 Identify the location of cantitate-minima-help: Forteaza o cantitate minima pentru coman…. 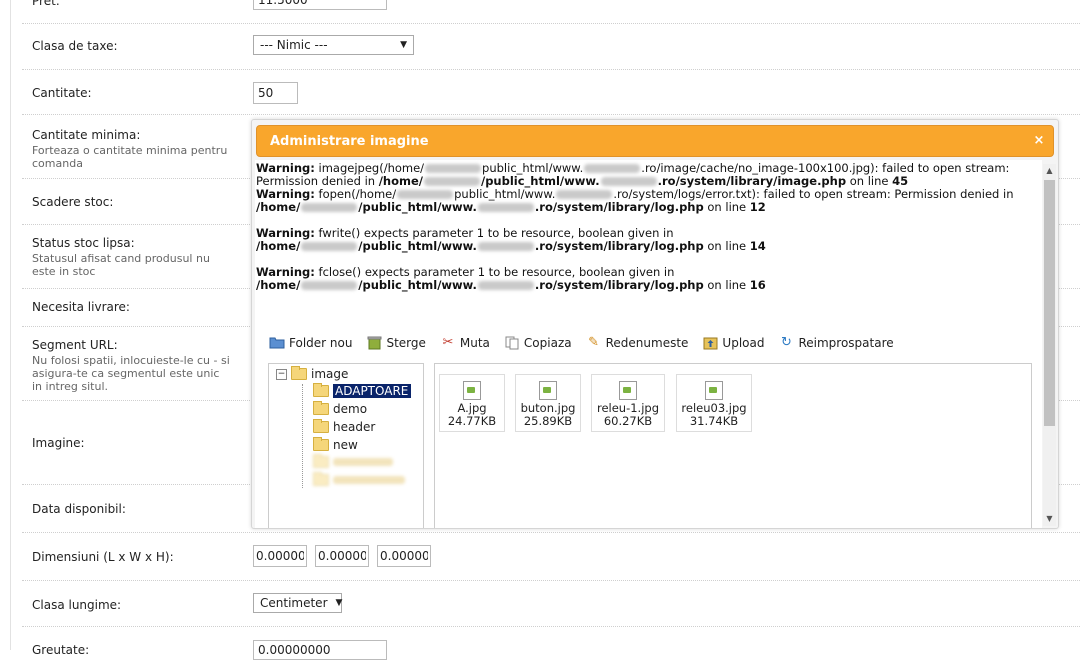
(130, 157).